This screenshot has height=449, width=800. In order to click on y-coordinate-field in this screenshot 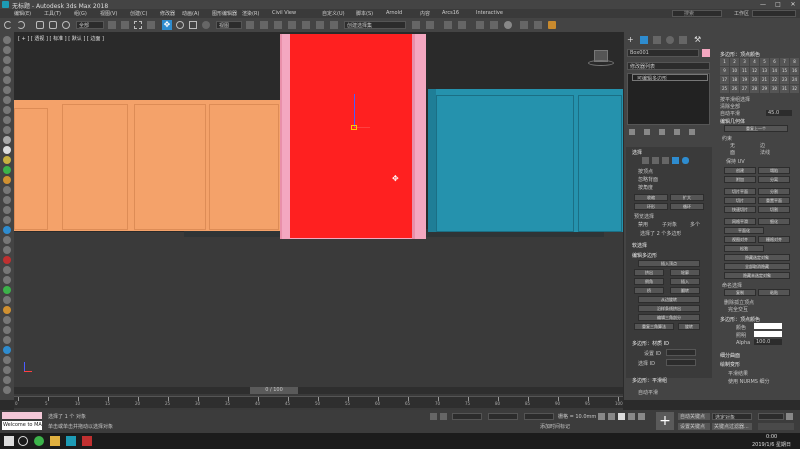, I will do `click(503, 416)`.